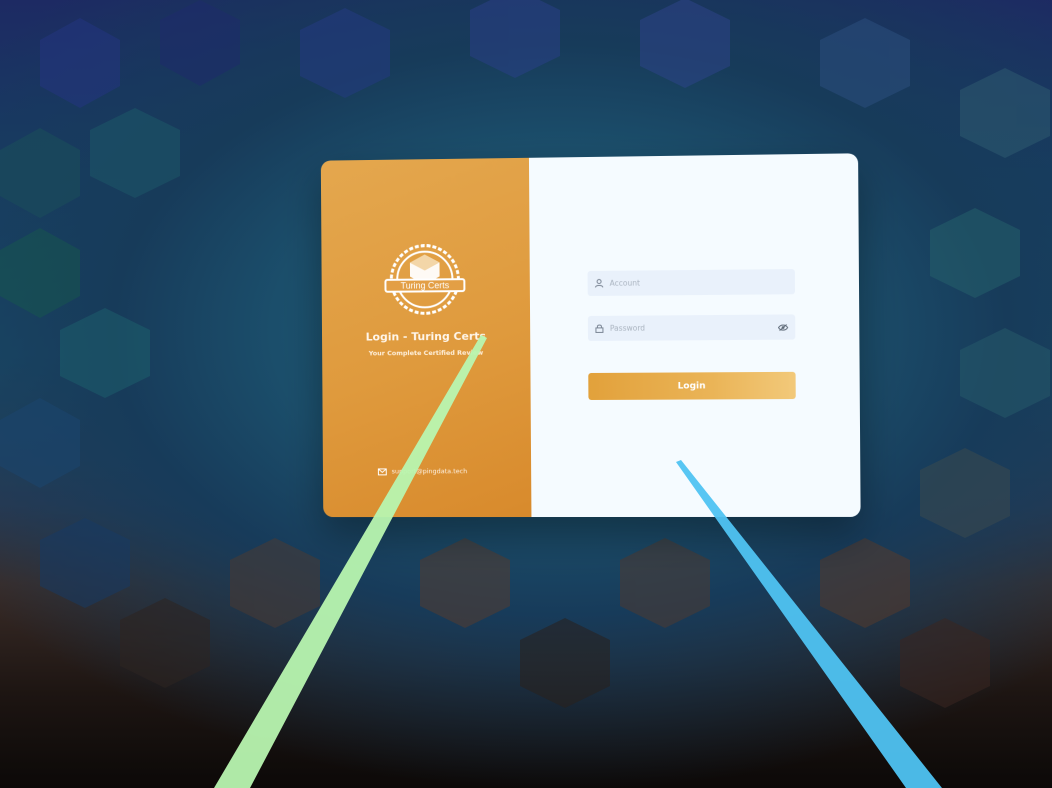 This screenshot has width=1052, height=788. Describe the element at coordinates (382, 471) in the screenshot. I see `mail-icon` at that location.